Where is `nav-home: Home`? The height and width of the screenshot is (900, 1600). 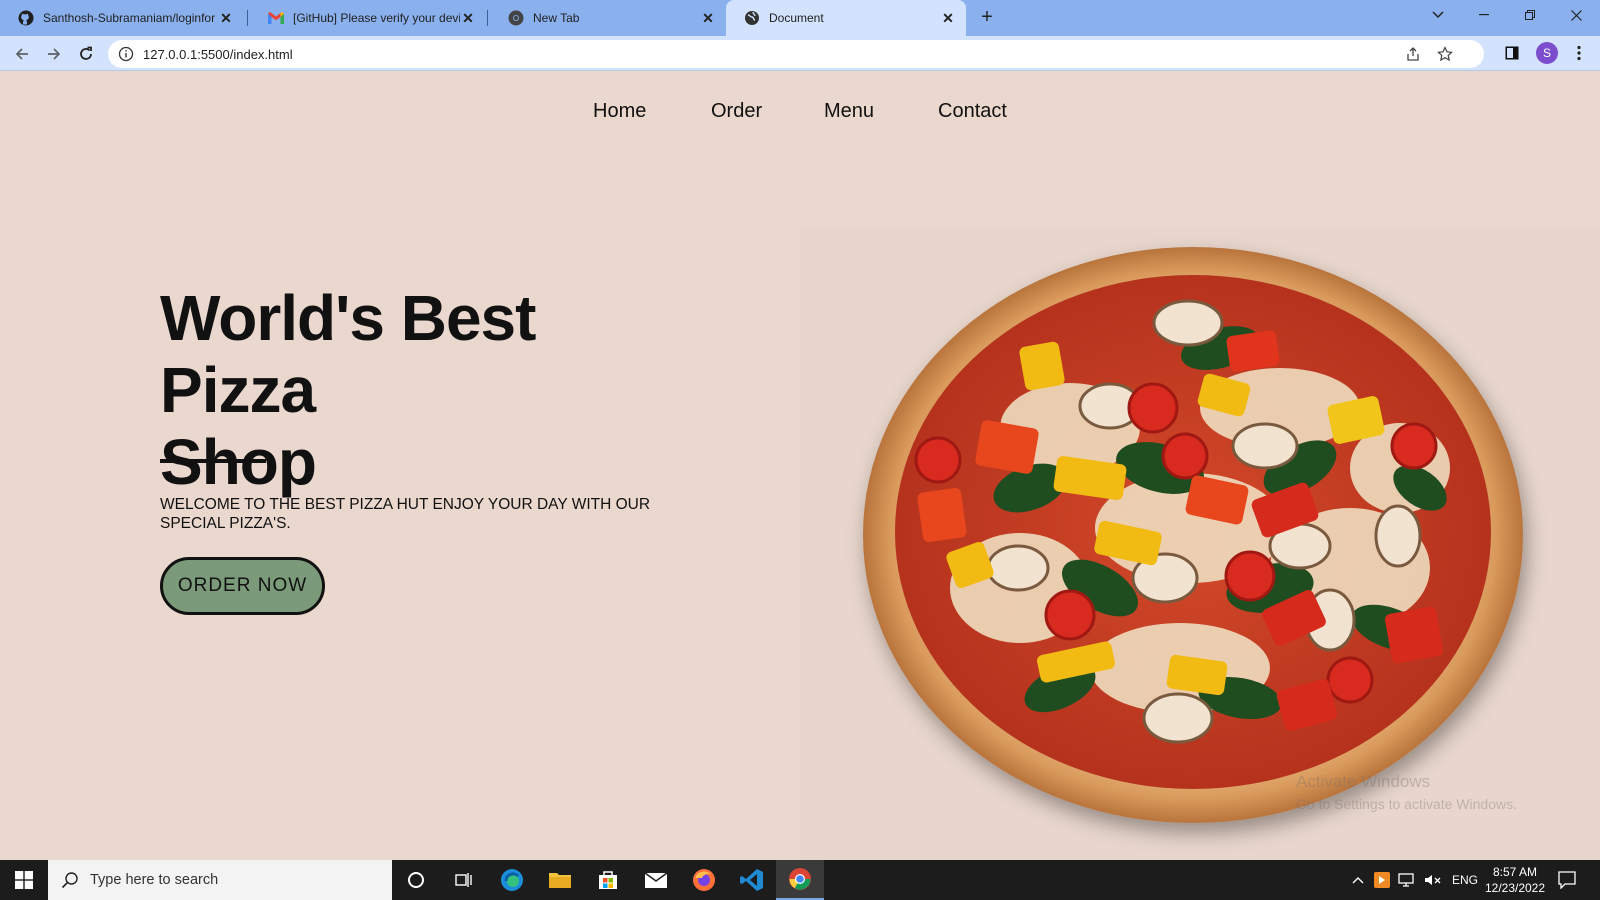 nav-home: Home is located at coordinates (619, 111).